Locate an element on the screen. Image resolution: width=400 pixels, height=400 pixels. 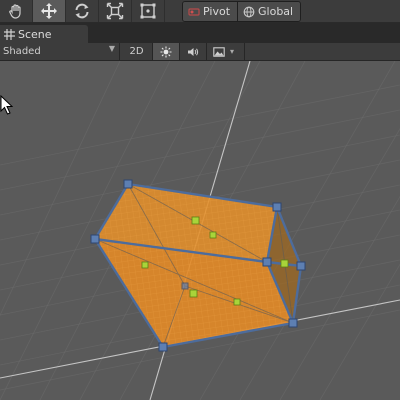
transform-tools is located at coordinates (82, 11).